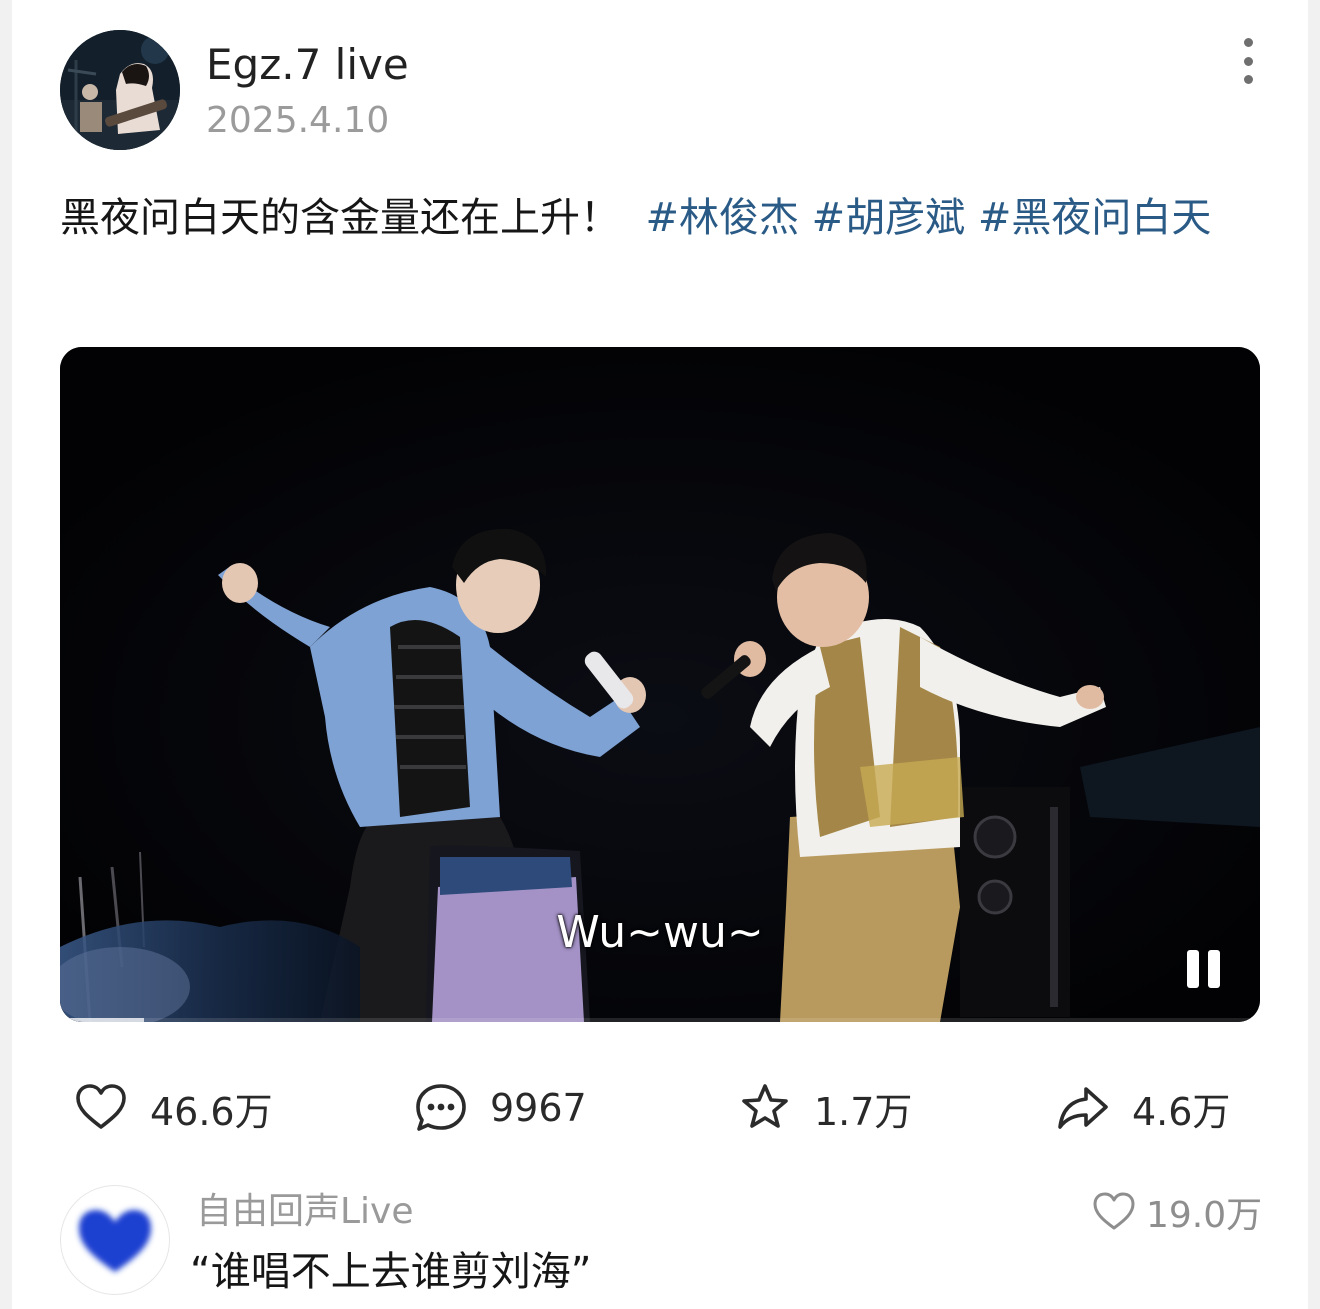 Image resolution: width=1320 pixels, height=1309 pixels. Describe the element at coordinates (340, 218) in the screenshot. I see `caption-text: 黑夜问白天的含金量还在上升！` at that location.